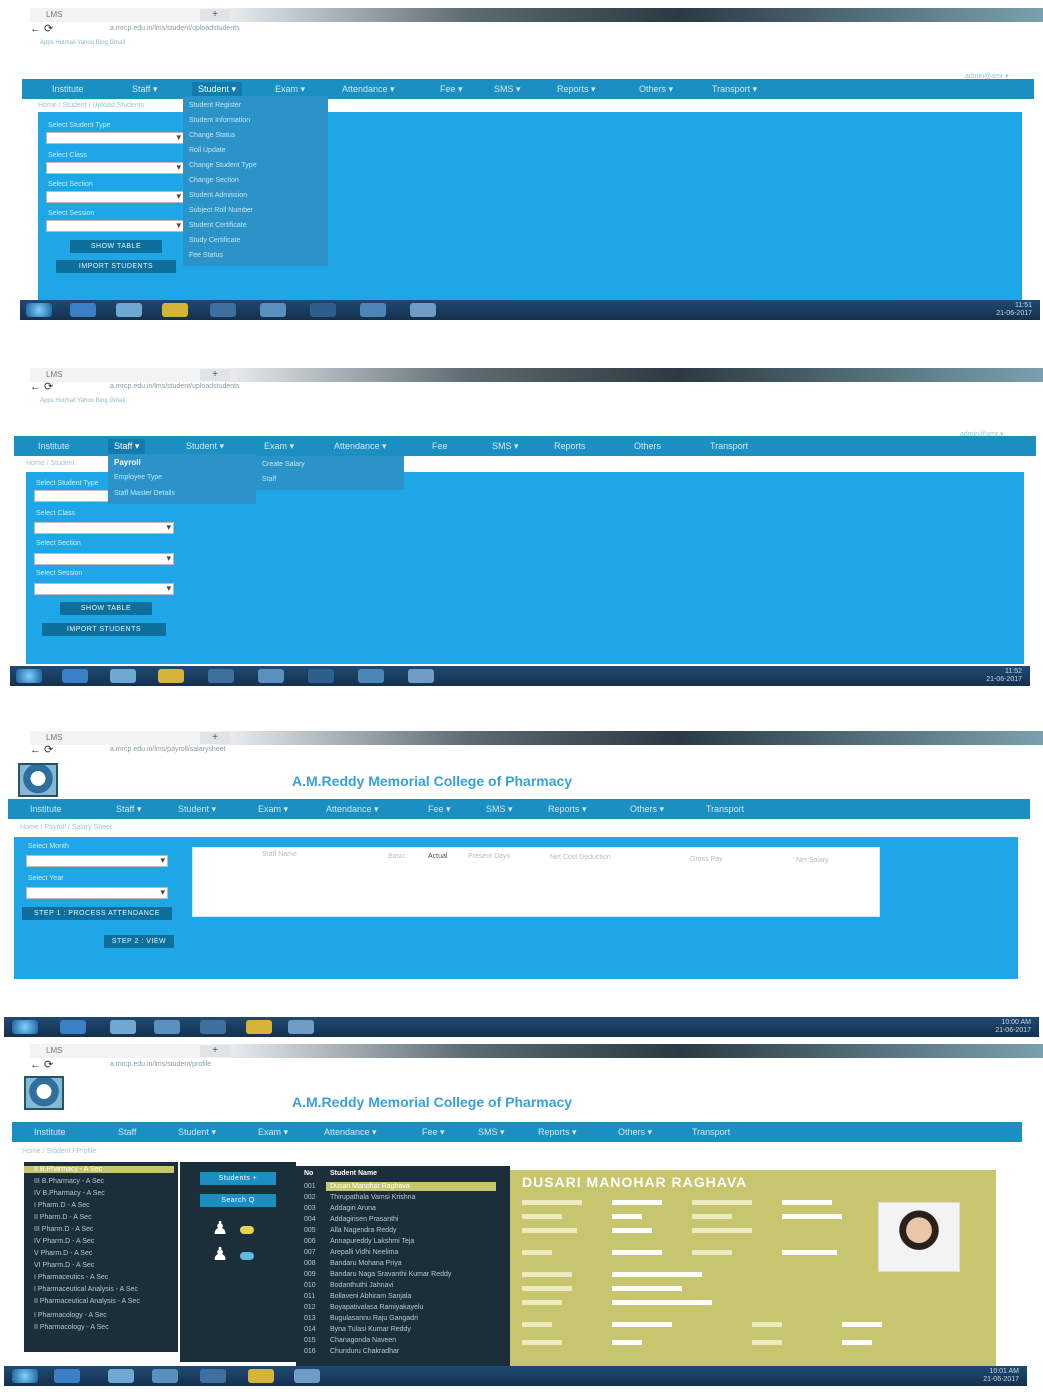 The width and height of the screenshot is (1043, 1394). What do you see at coordinates (374, 1318) in the screenshot?
I see `student-name: Bugulasannu Raju Gangadri` at bounding box center [374, 1318].